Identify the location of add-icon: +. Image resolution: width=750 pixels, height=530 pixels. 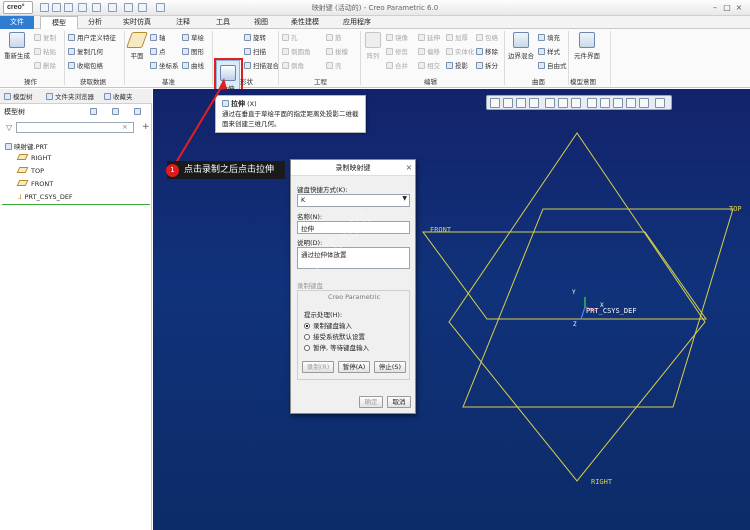
(146, 127).